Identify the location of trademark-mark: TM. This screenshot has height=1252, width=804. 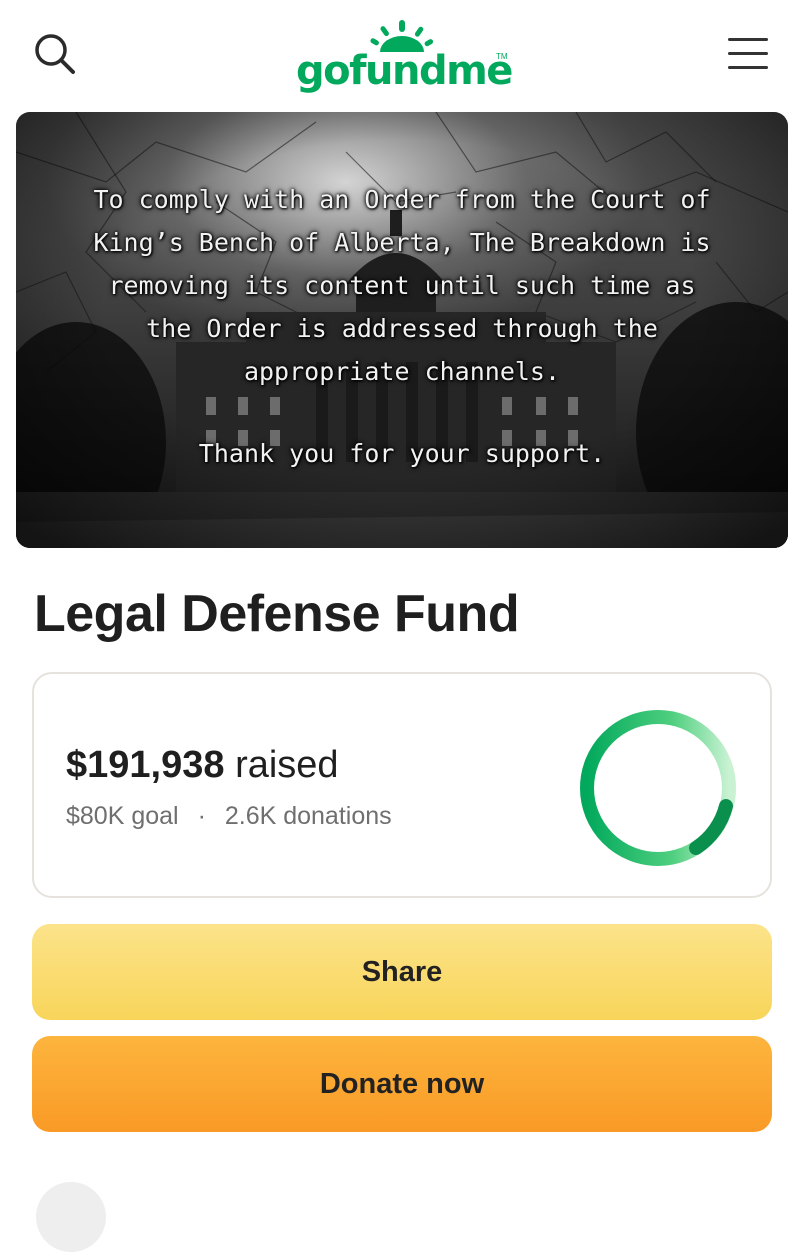
(502, 56).